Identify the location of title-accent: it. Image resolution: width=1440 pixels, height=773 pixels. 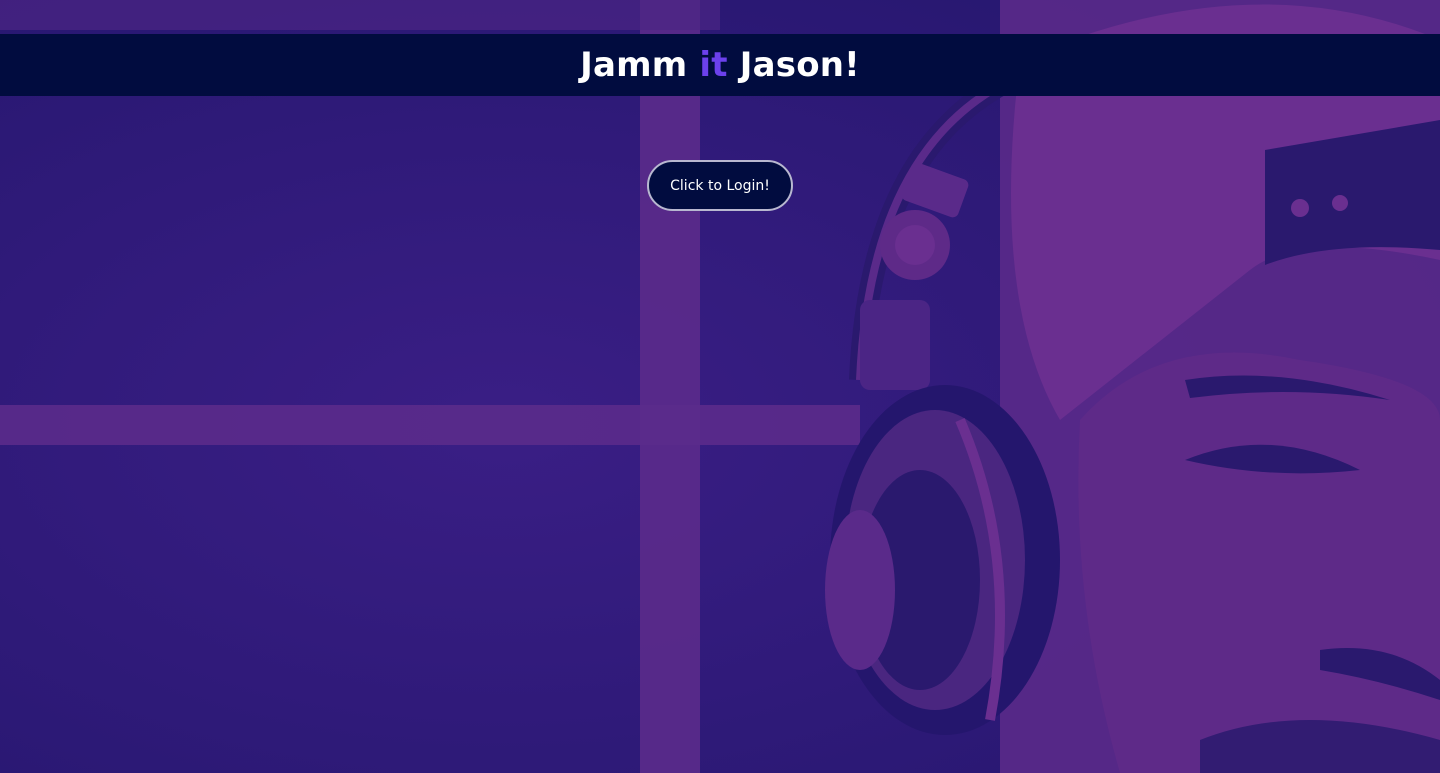
(713, 65).